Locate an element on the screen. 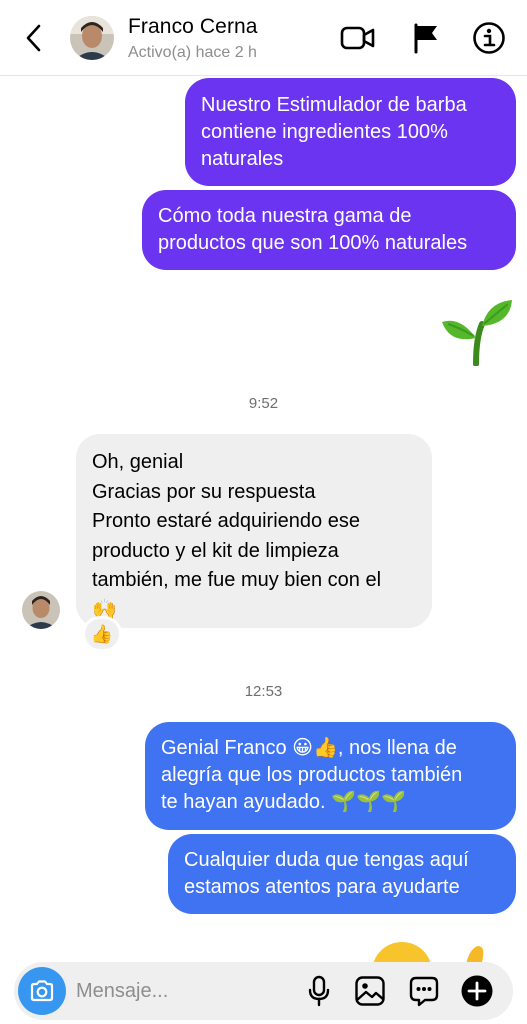  timestamp: 12:53 is located at coordinates (263, 691).